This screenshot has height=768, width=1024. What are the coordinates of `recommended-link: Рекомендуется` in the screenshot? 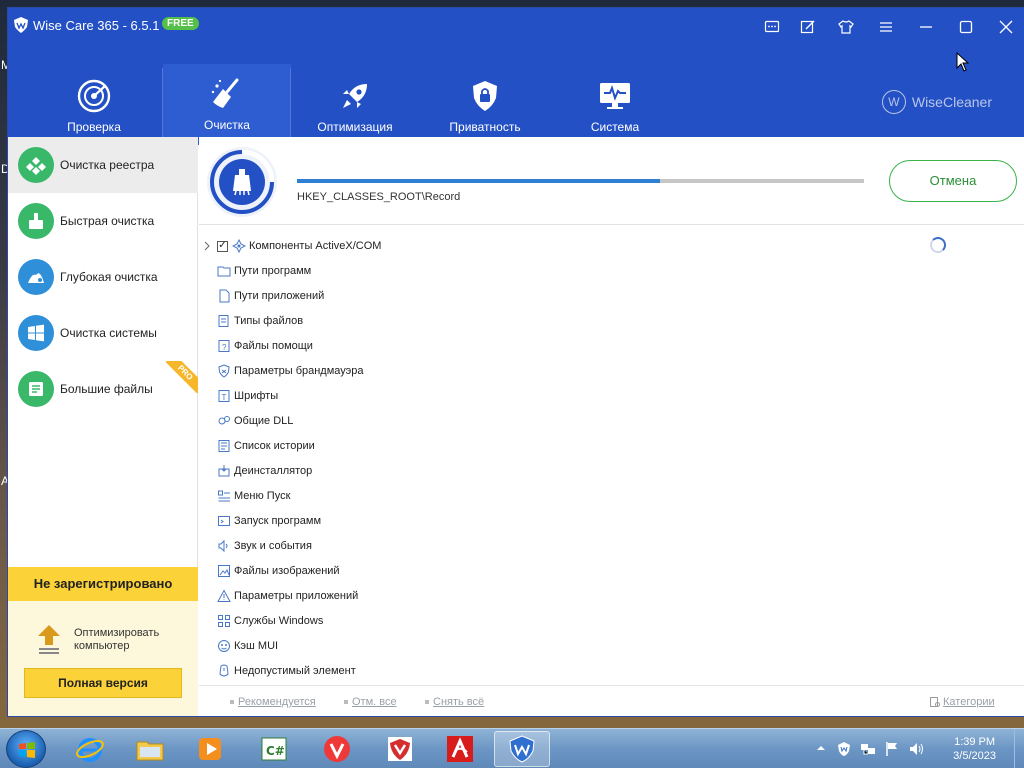 It's located at (273, 702).